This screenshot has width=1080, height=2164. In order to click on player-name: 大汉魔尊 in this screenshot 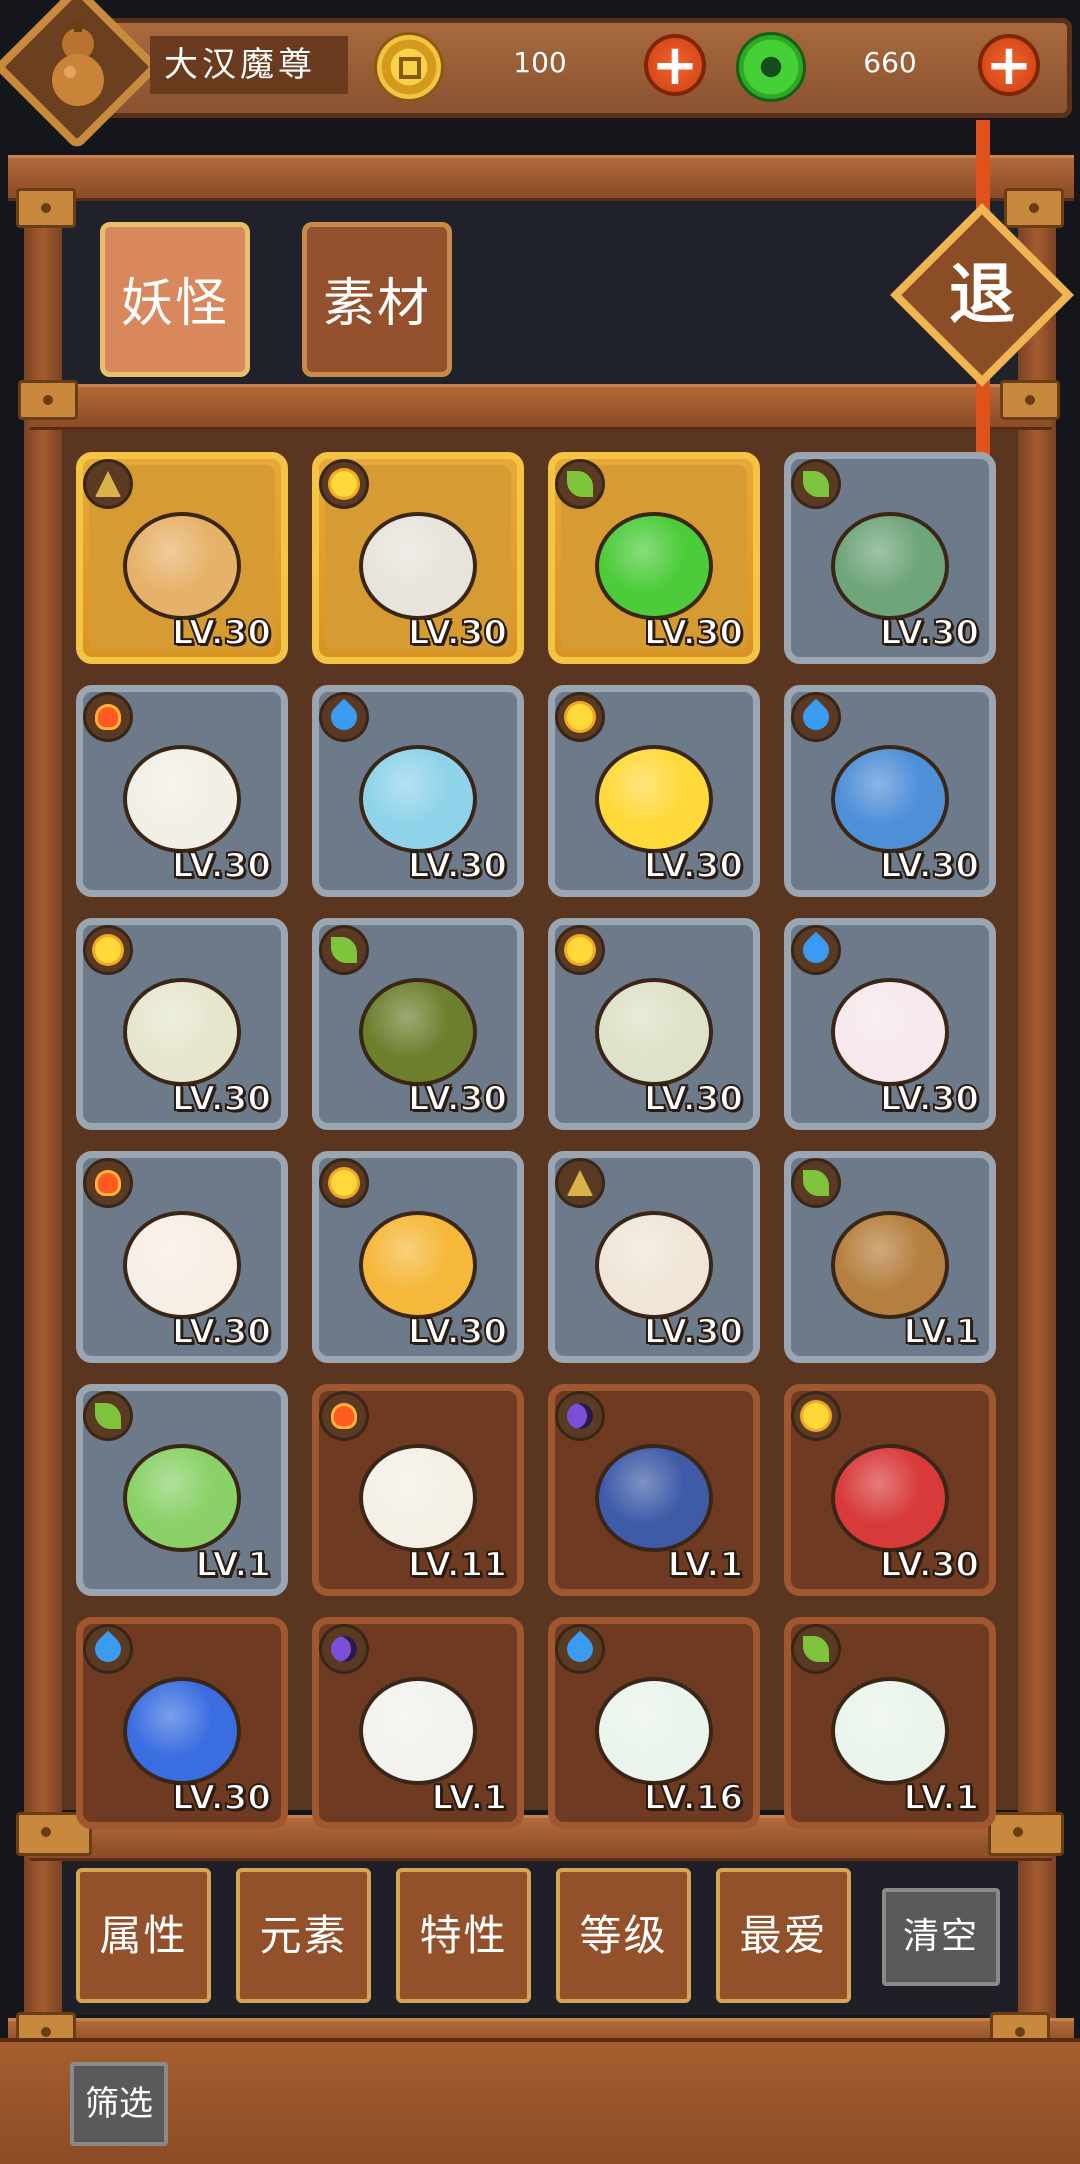, I will do `click(249, 65)`.